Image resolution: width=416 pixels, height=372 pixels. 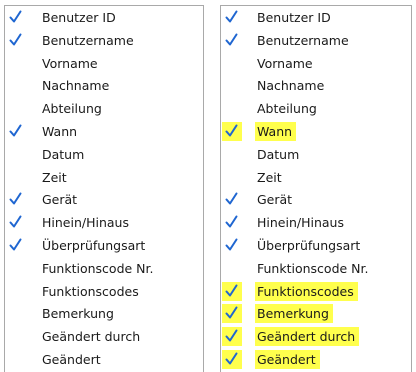 What do you see at coordinates (291, 86) in the screenshot?
I see `menu-item-label: Nachname` at bounding box center [291, 86].